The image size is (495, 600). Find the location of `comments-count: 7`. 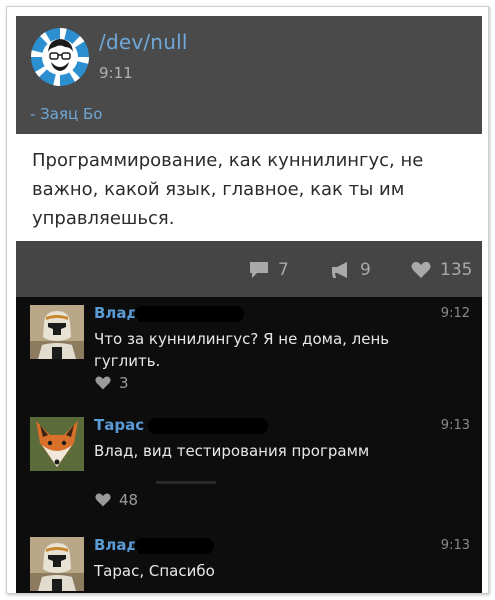

comments-count: 7 is located at coordinates (283, 270).